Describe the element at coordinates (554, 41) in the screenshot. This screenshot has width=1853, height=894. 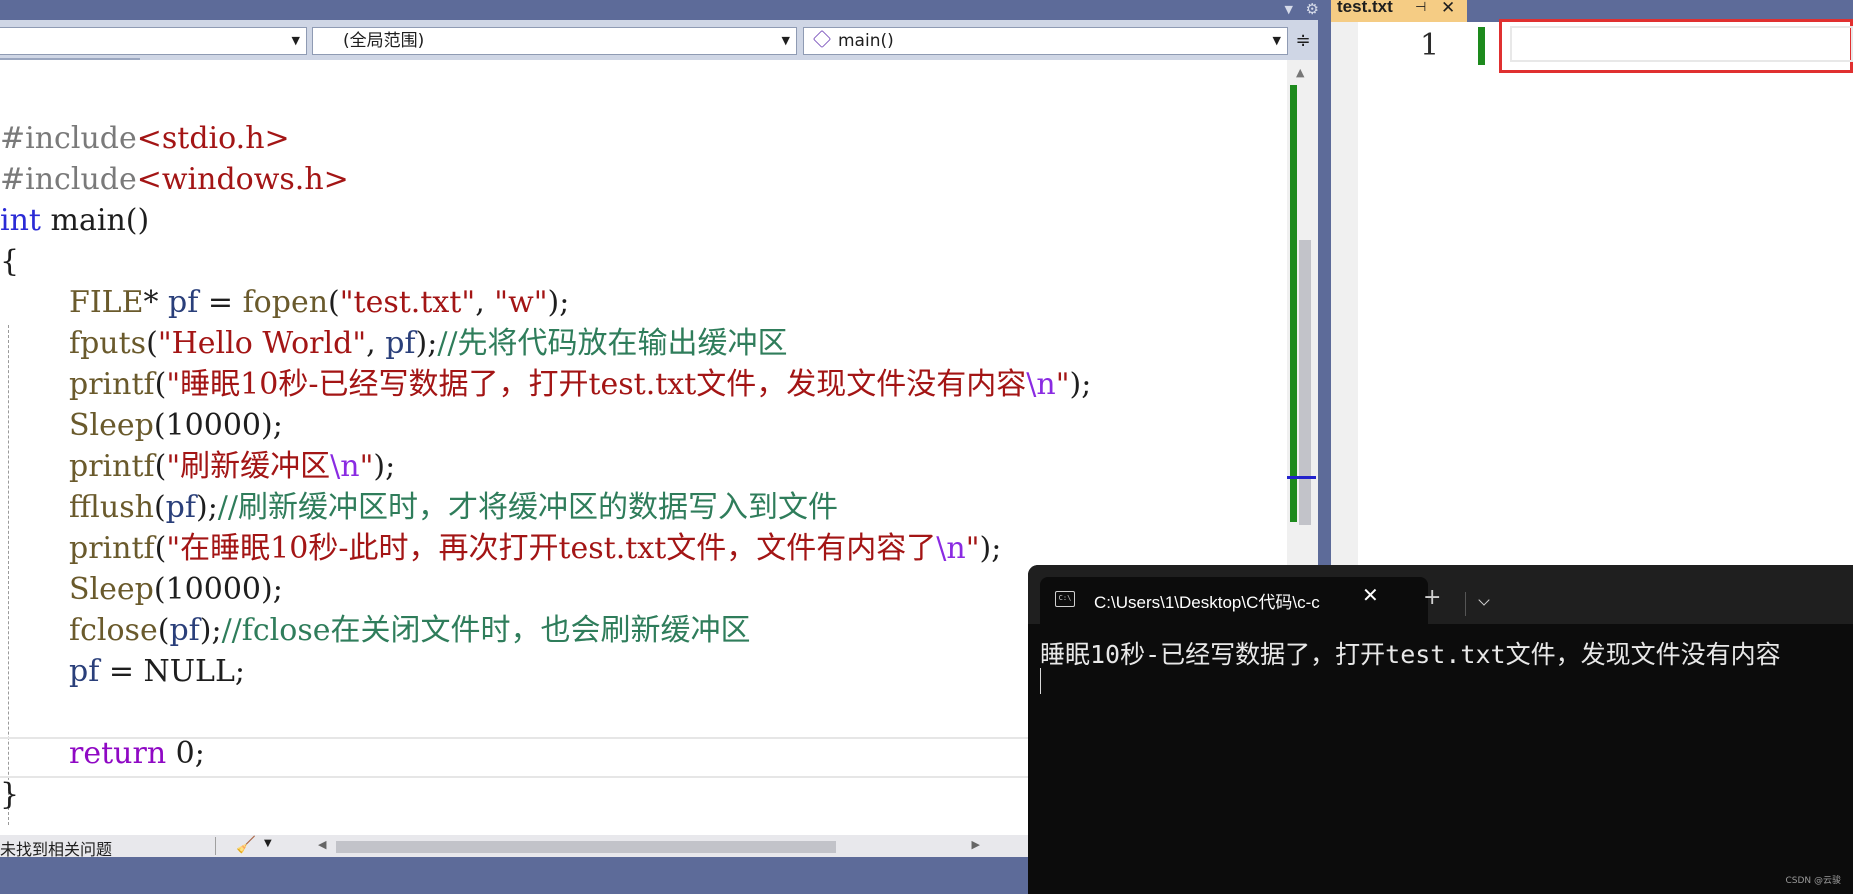
I see `scope-combo: (全局范围) ▼` at that location.